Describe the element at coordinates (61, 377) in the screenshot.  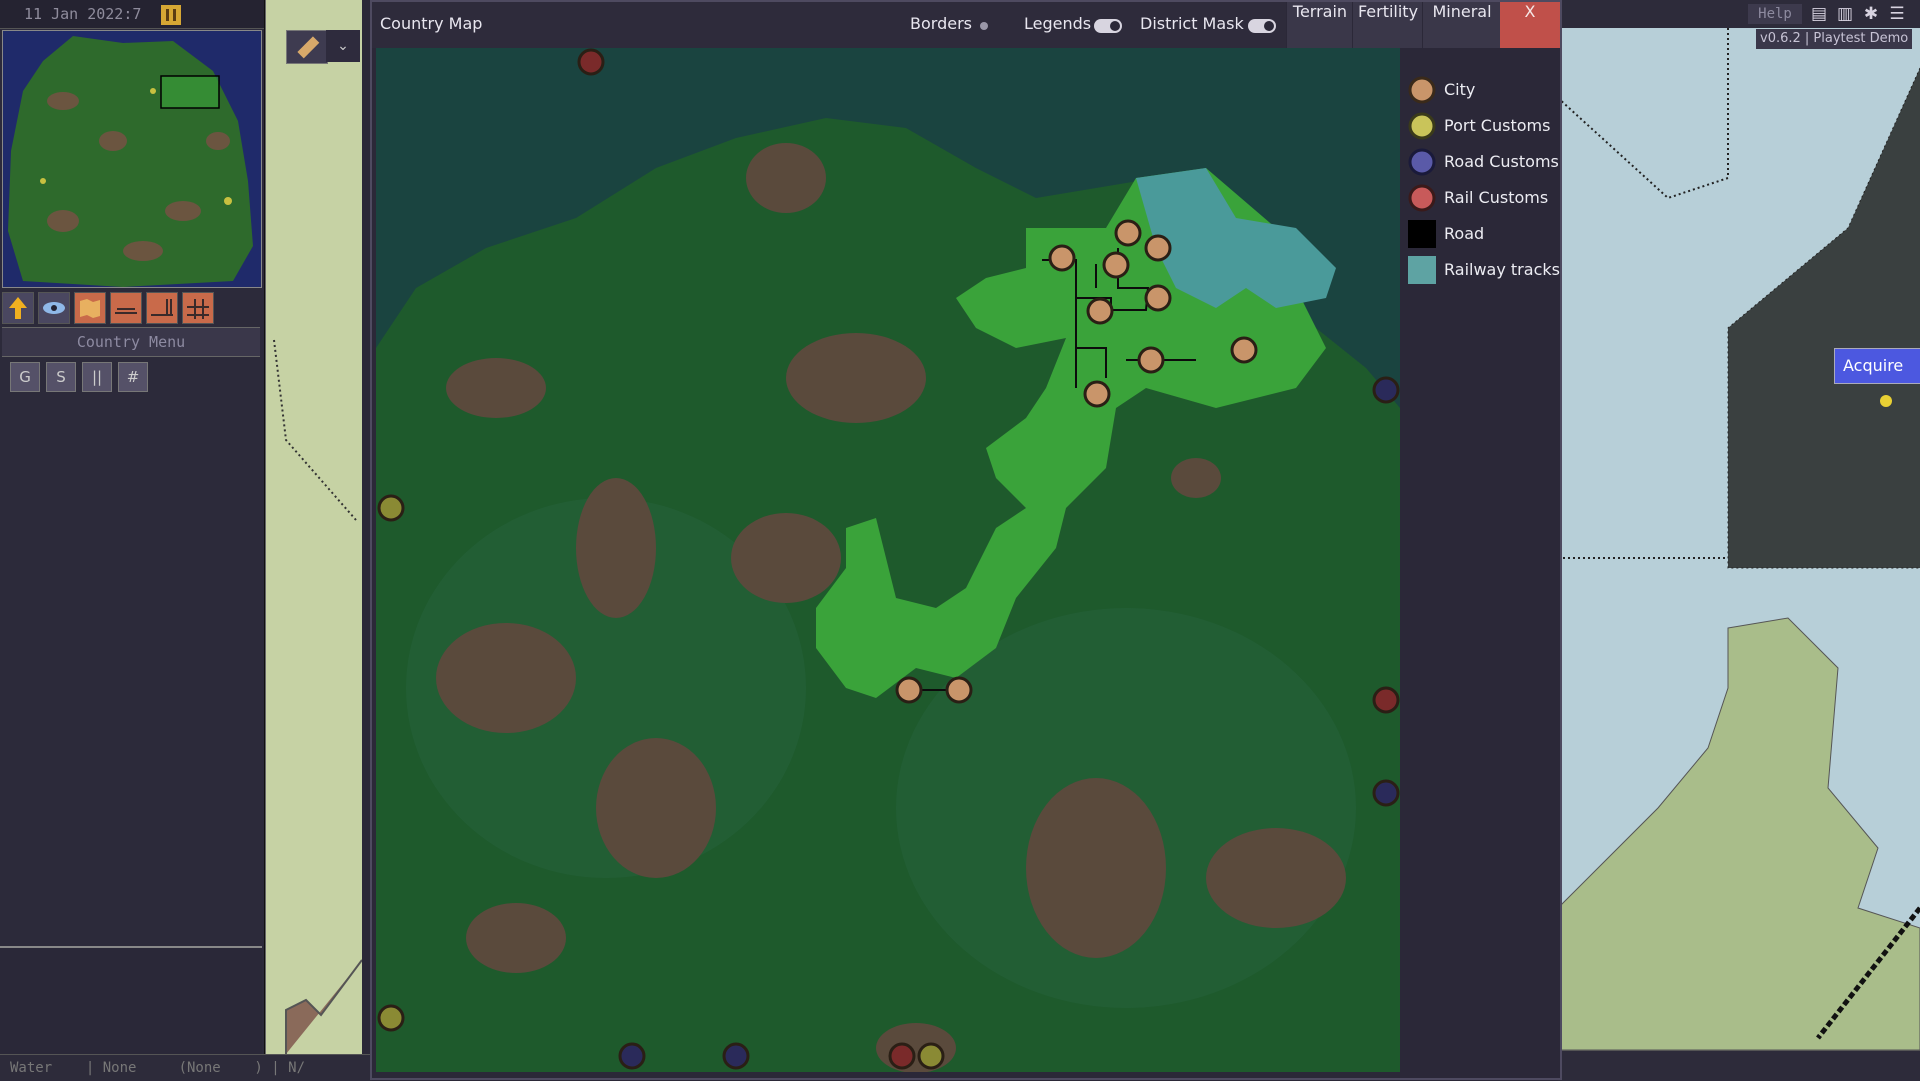
I see `subtool-s: S` at that location.